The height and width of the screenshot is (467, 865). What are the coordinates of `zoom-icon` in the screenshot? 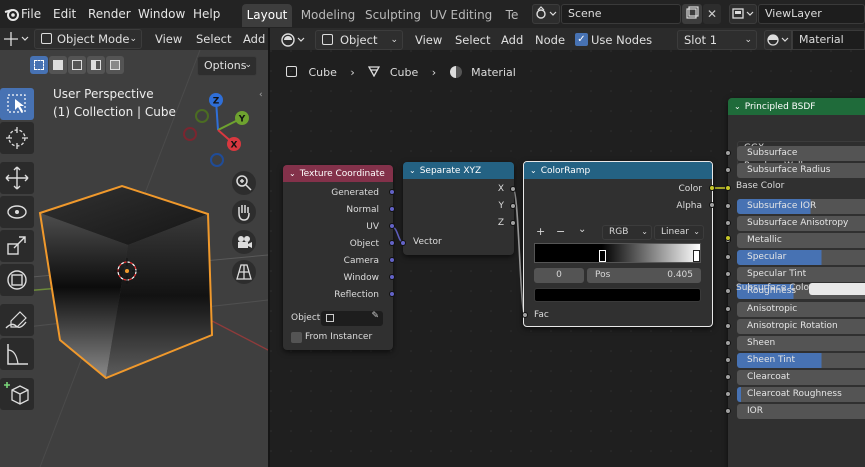 It's located at (244, 183).